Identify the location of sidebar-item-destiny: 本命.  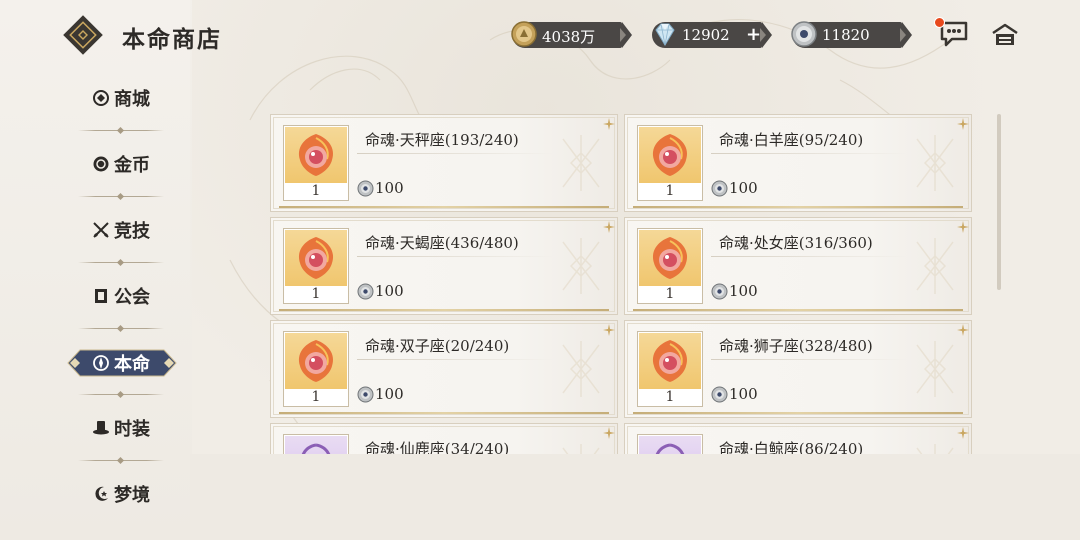
(121, 363).